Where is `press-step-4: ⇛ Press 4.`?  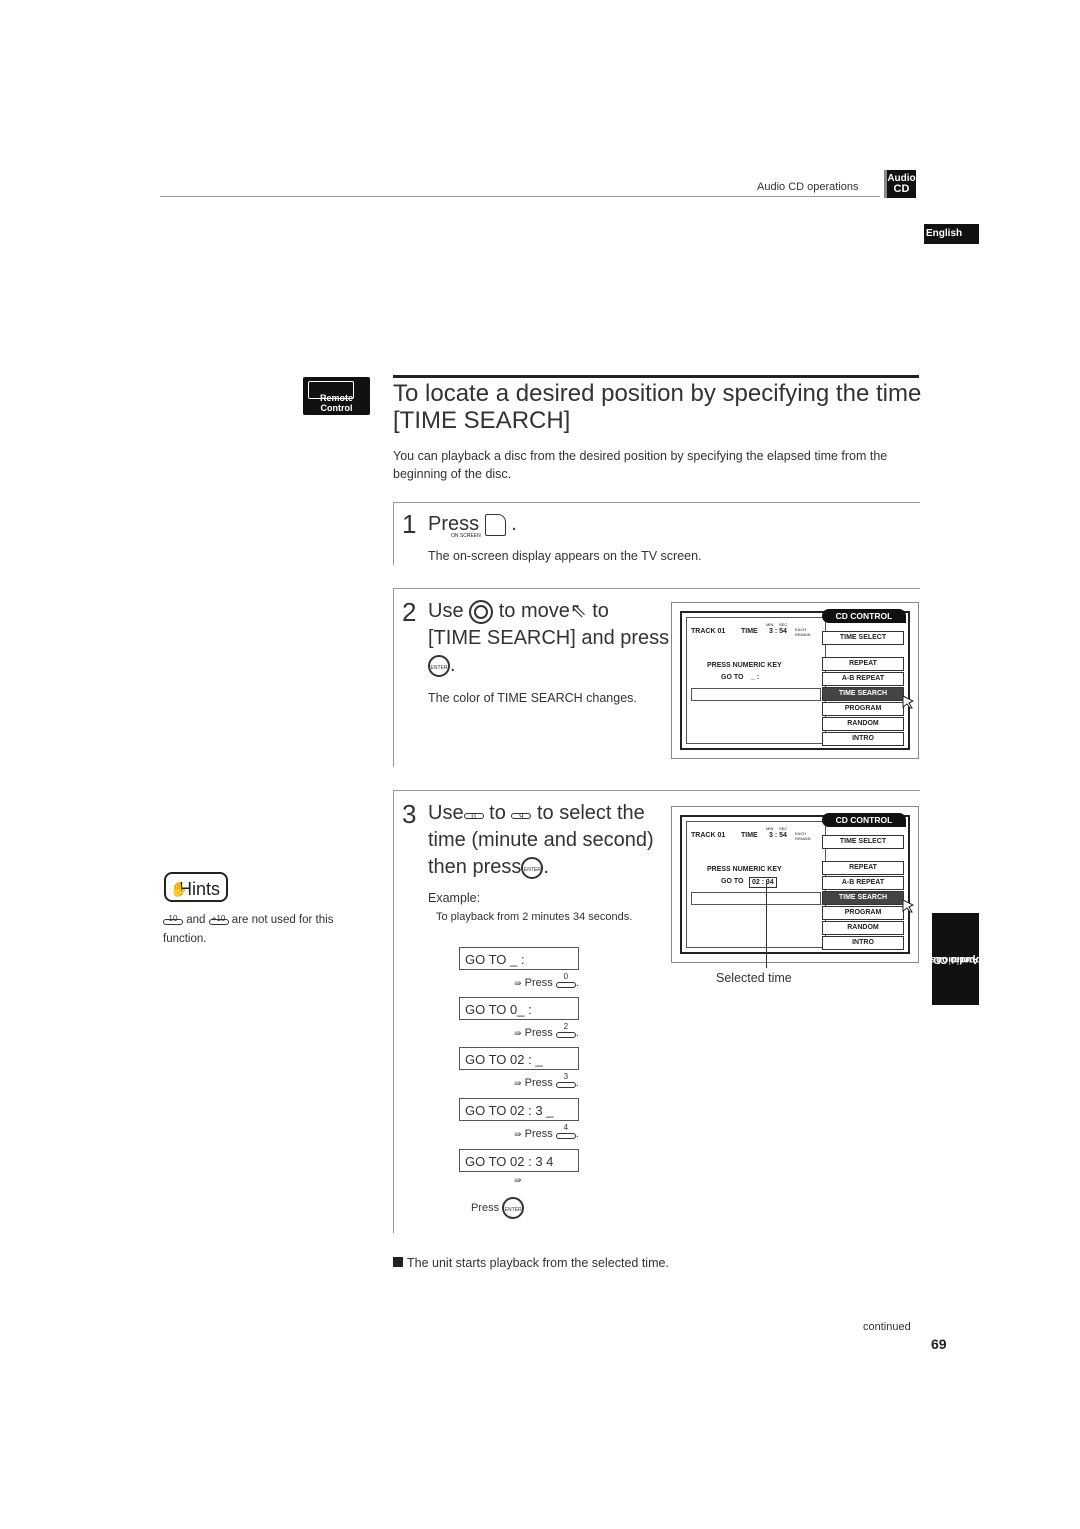 press-step-4: ⇛ Press 4. is located at coordinates (546, 1131).